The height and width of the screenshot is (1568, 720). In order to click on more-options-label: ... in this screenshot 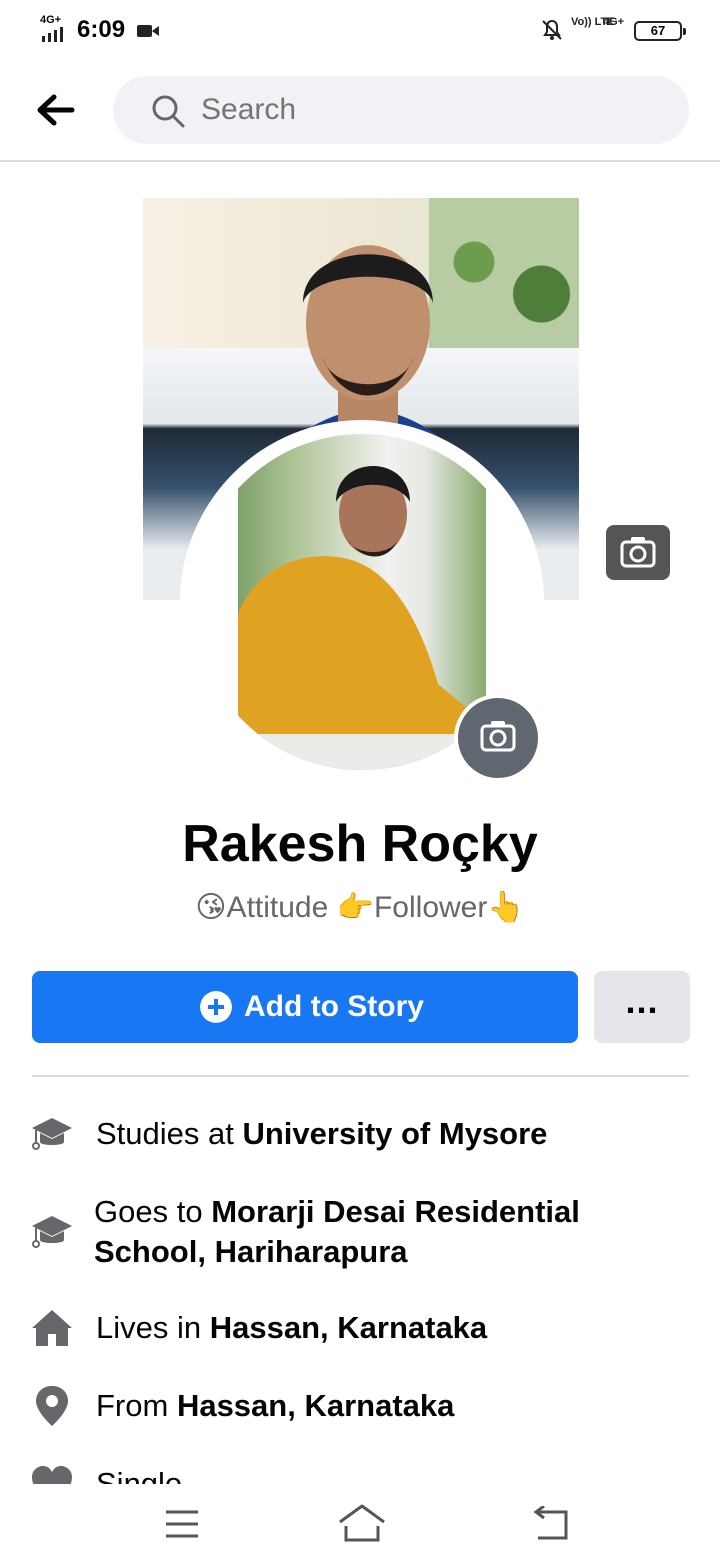, I will do `click(642, 1000)`.